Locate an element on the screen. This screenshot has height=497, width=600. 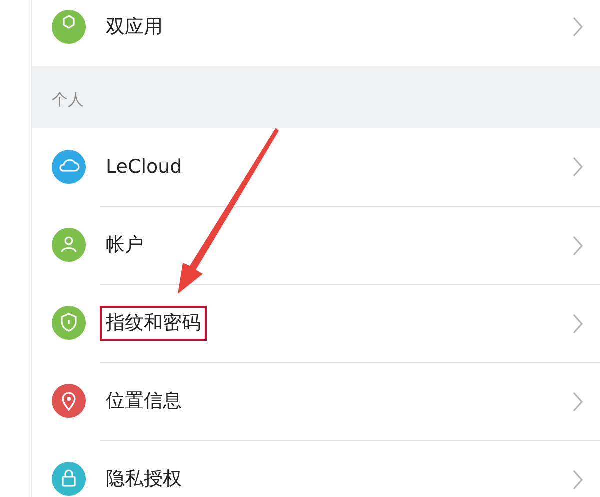
setting-label: 隐私授权 is located at coordinates (144, 479).